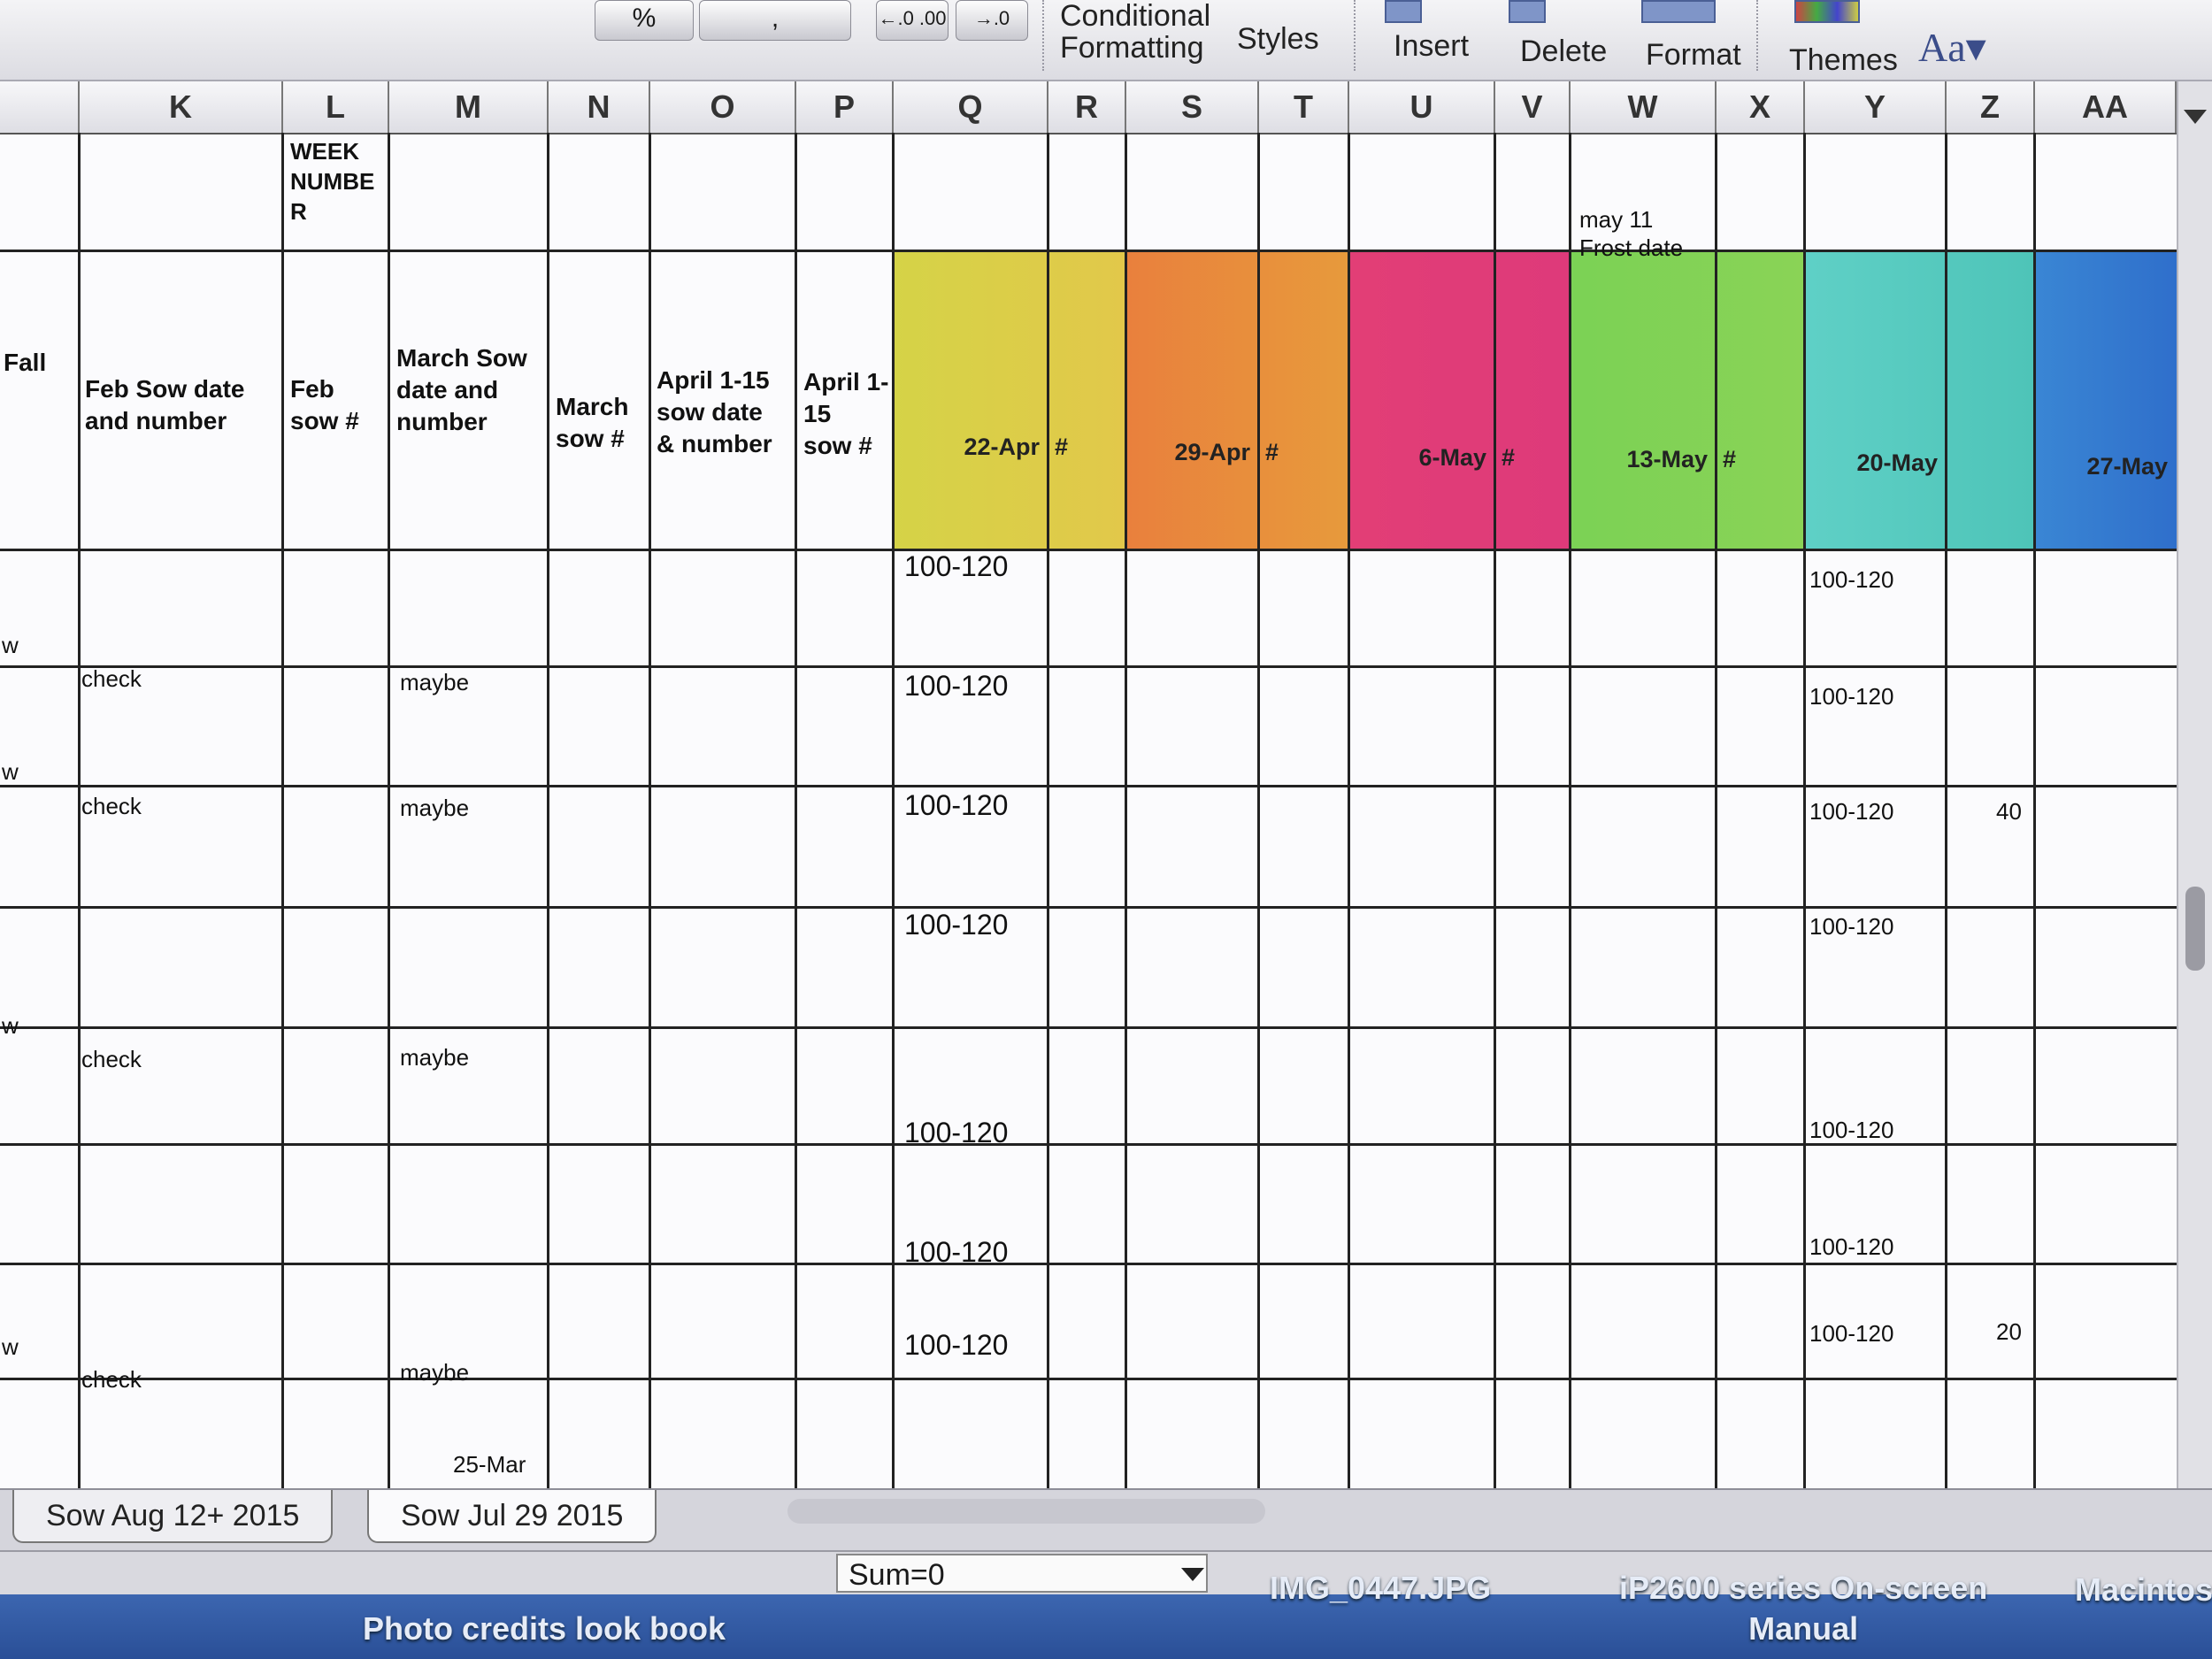  I want to click on column-header-z: Z, so click(1991, 107).